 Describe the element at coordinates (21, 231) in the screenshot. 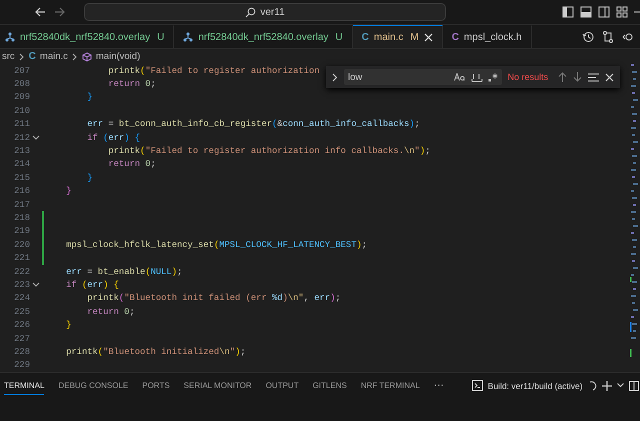

I see `line-number: 219` at that location.